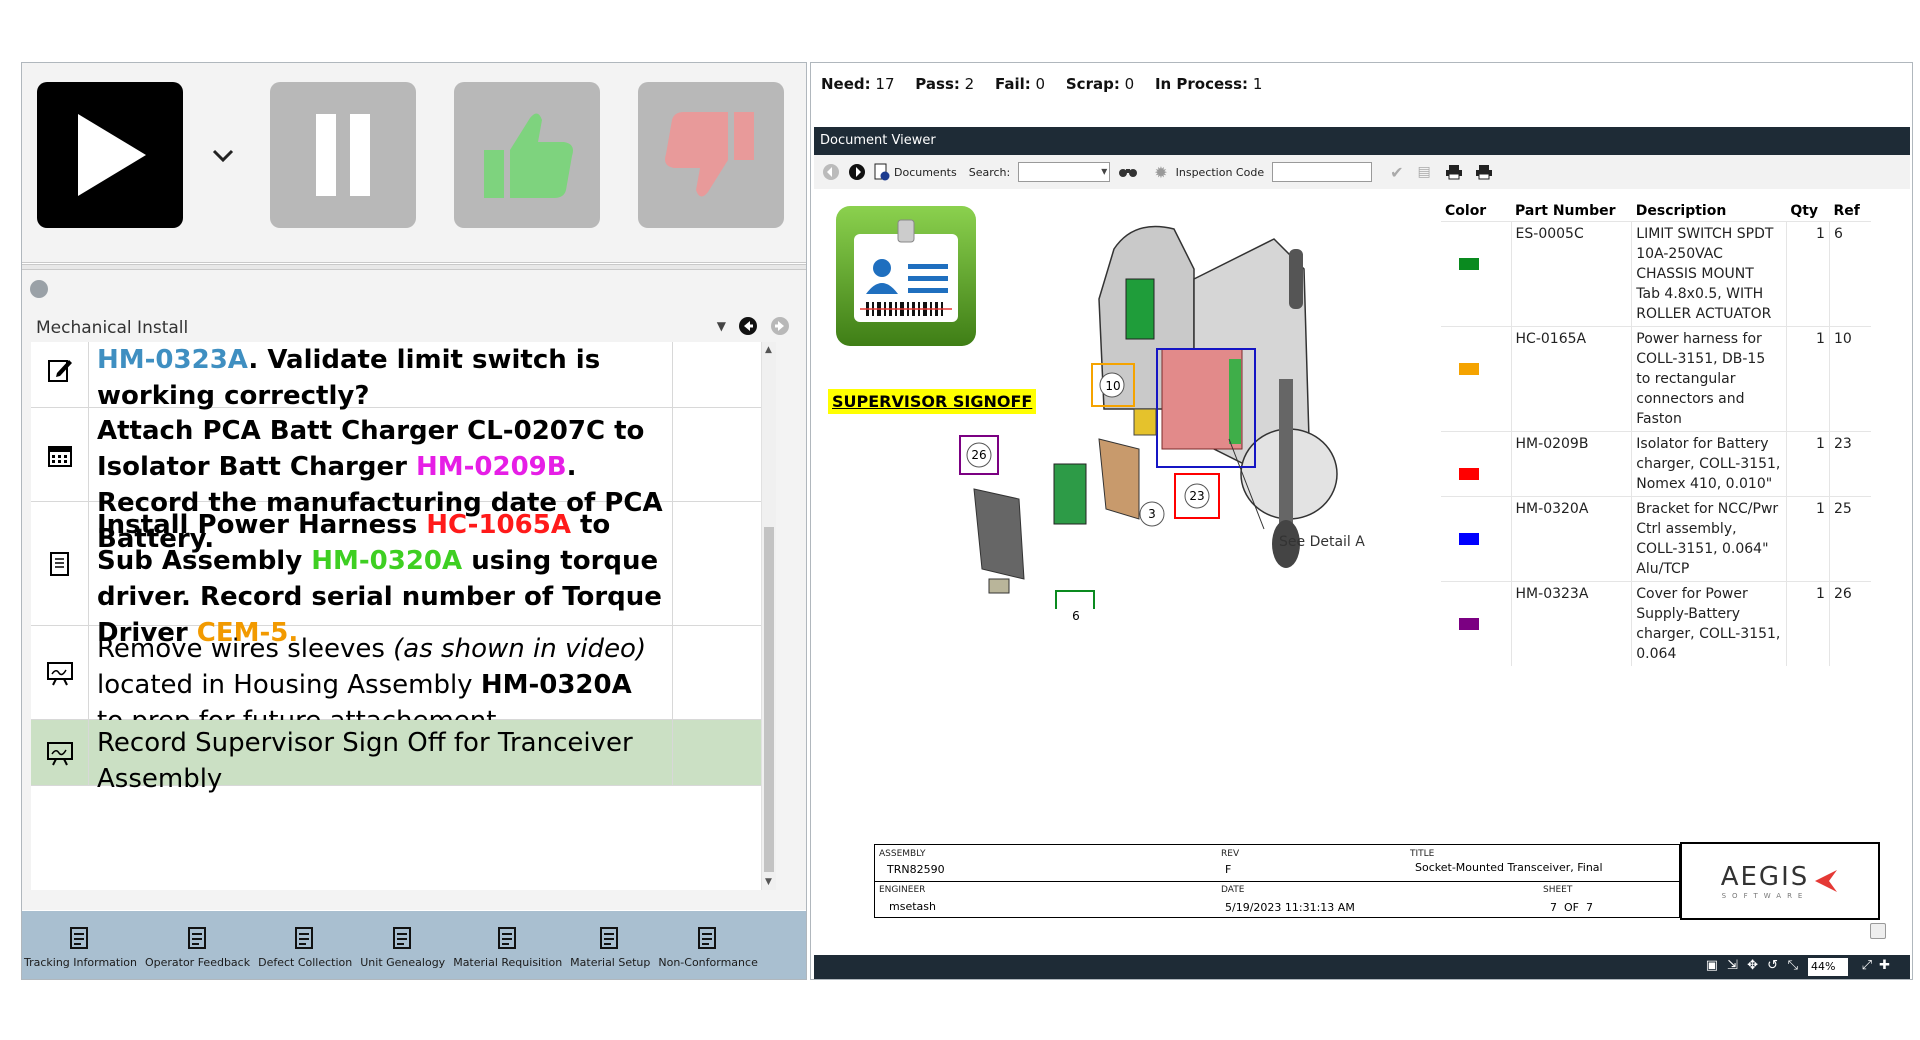 Image resolution: width=1920 pixels, height=1040 pixels. What do you see at coordinates (1571, 623) in the screenshot?
I see `part-number: HM-0323A` at bounding box center [1571, 623].